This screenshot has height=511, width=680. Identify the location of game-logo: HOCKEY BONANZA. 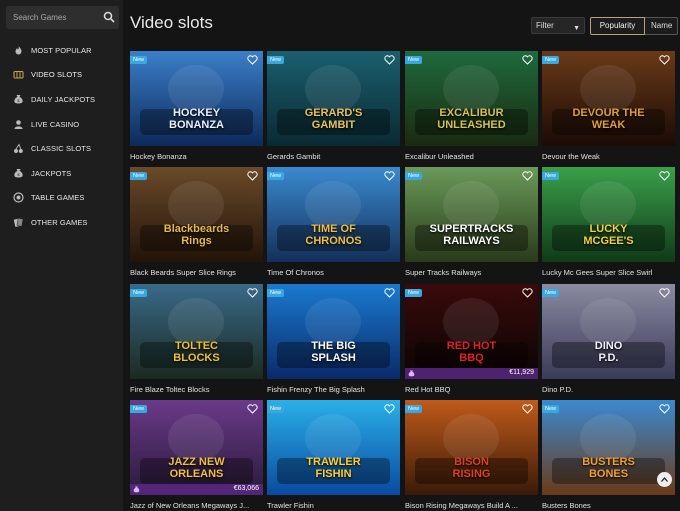
(196, 119).